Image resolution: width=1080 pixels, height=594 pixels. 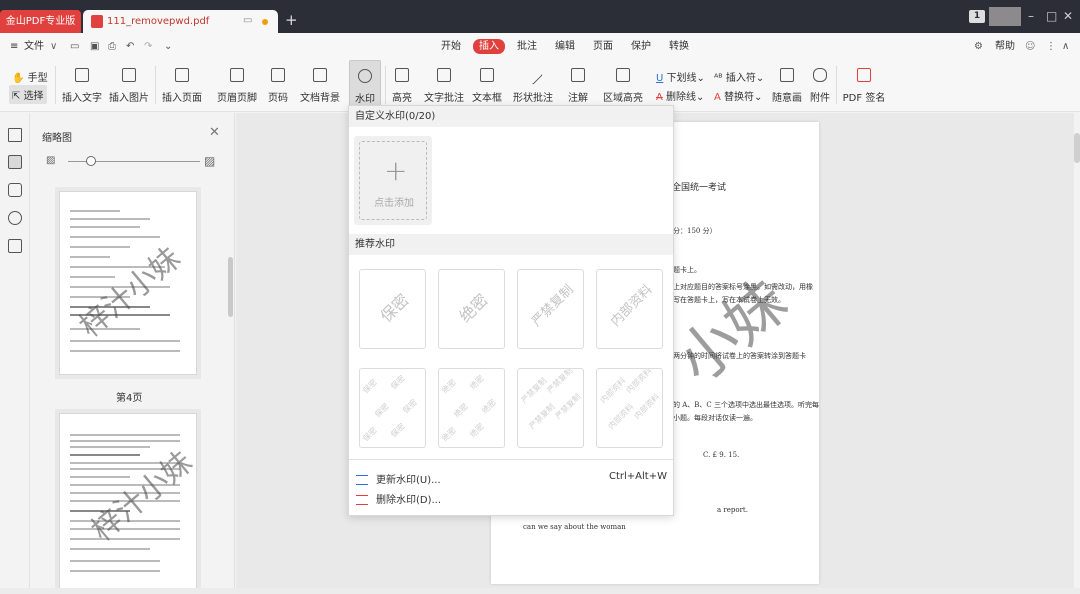 I want to click on replace-button: A 替换符⌄, so click(x=738, y=95).